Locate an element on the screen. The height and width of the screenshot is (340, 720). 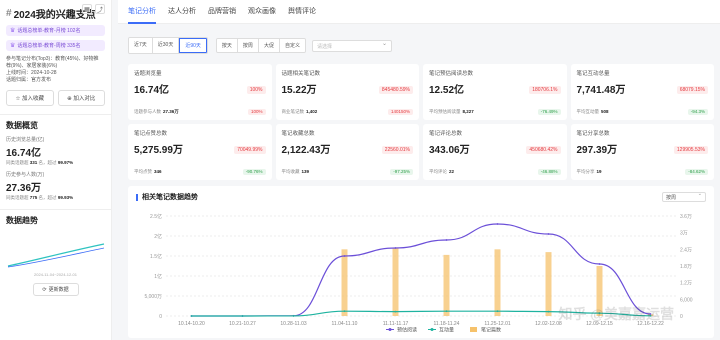
metric-label: 笔记评论总数 is located at coordinates (446, 134).